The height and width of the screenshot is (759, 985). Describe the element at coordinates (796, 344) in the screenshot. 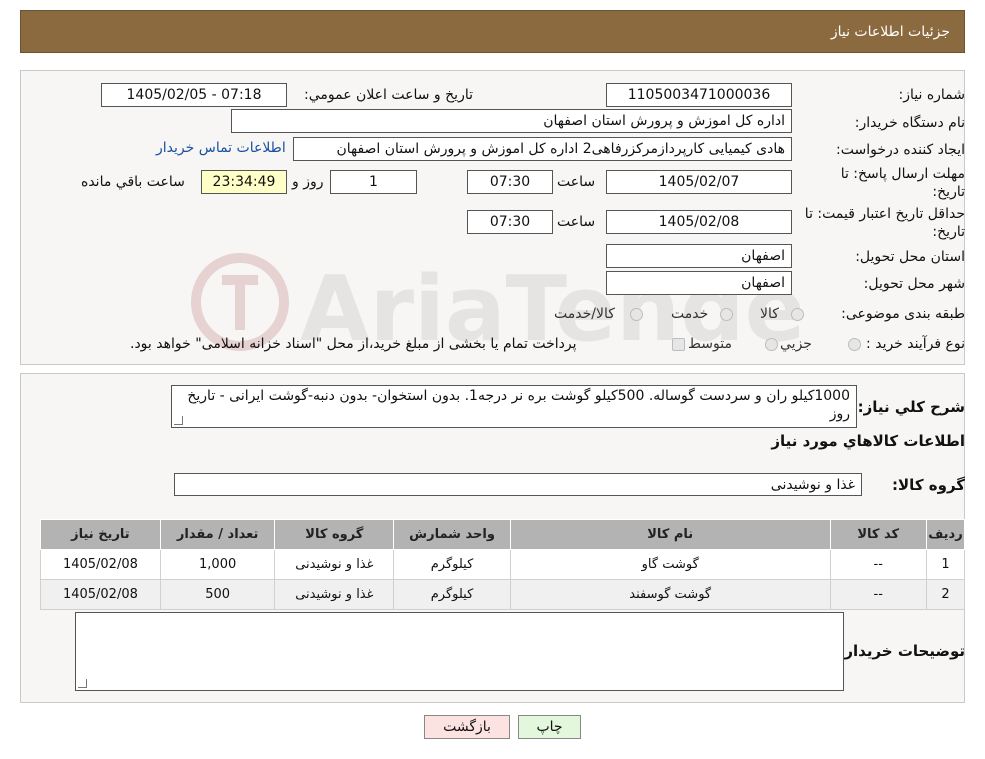

I see `process-option-minor: جزيي` at that location.